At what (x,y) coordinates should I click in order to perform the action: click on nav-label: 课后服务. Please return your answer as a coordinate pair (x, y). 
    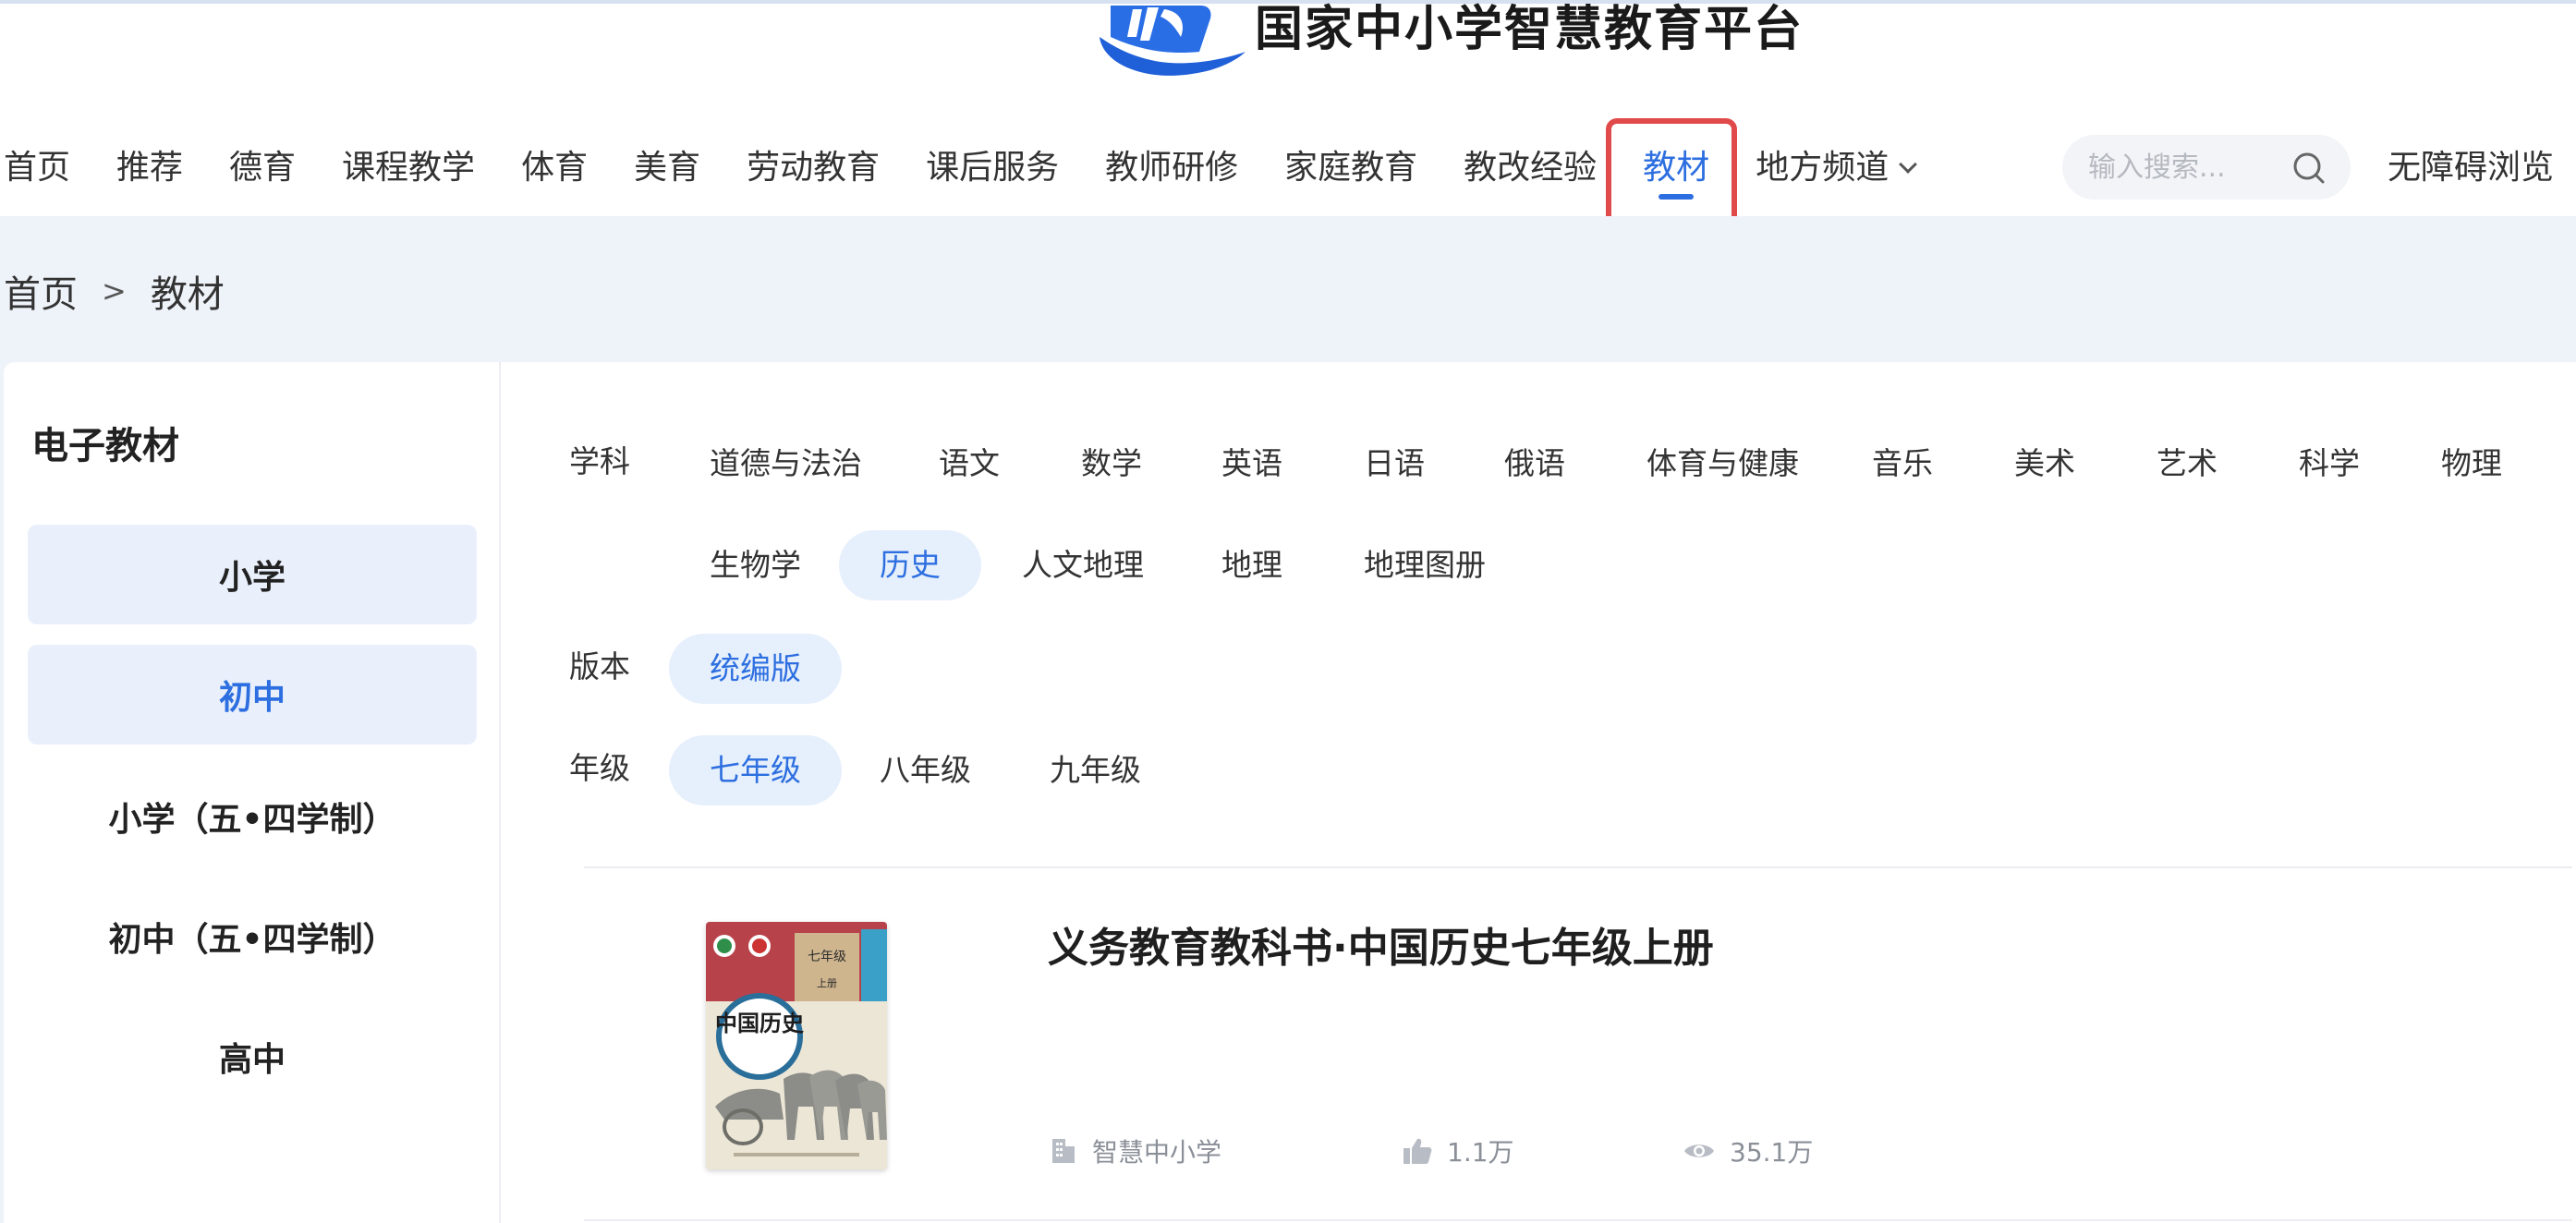
    Looking at the image, I should click on (993, 168).